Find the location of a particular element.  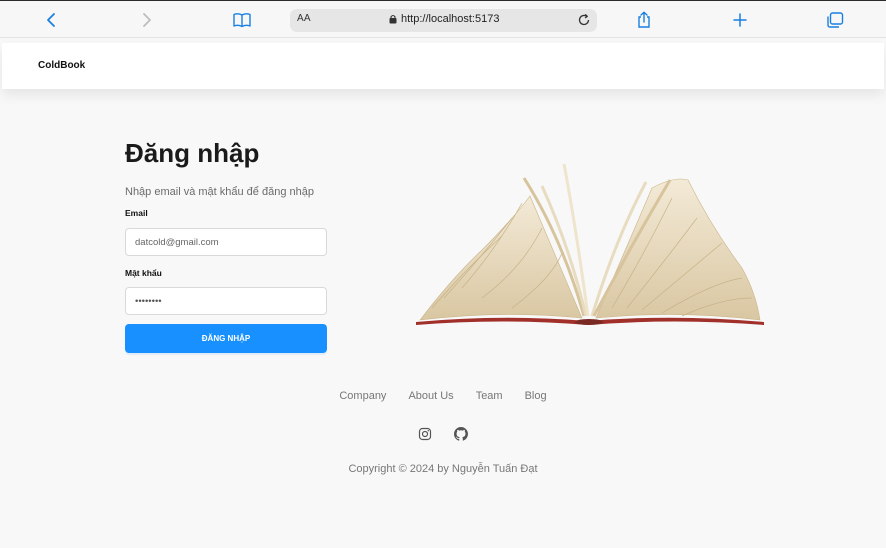

site-logo: ColdBook is located at coordinates (61, 65).